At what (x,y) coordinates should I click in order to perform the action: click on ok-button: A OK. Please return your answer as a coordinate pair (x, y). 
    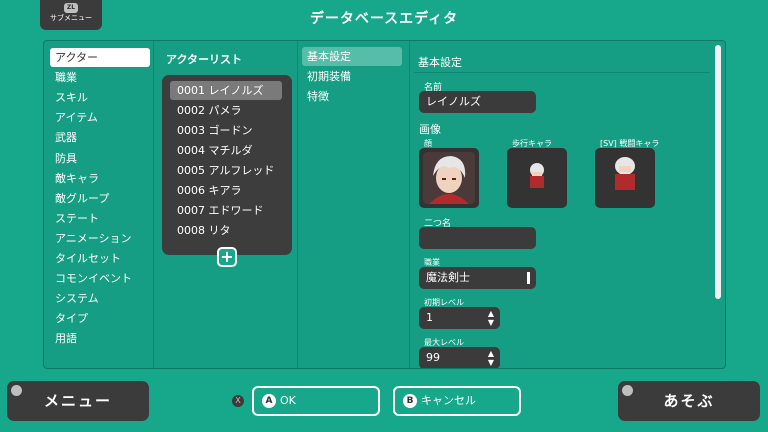
    Looking at the image, I should click on (316, 401).